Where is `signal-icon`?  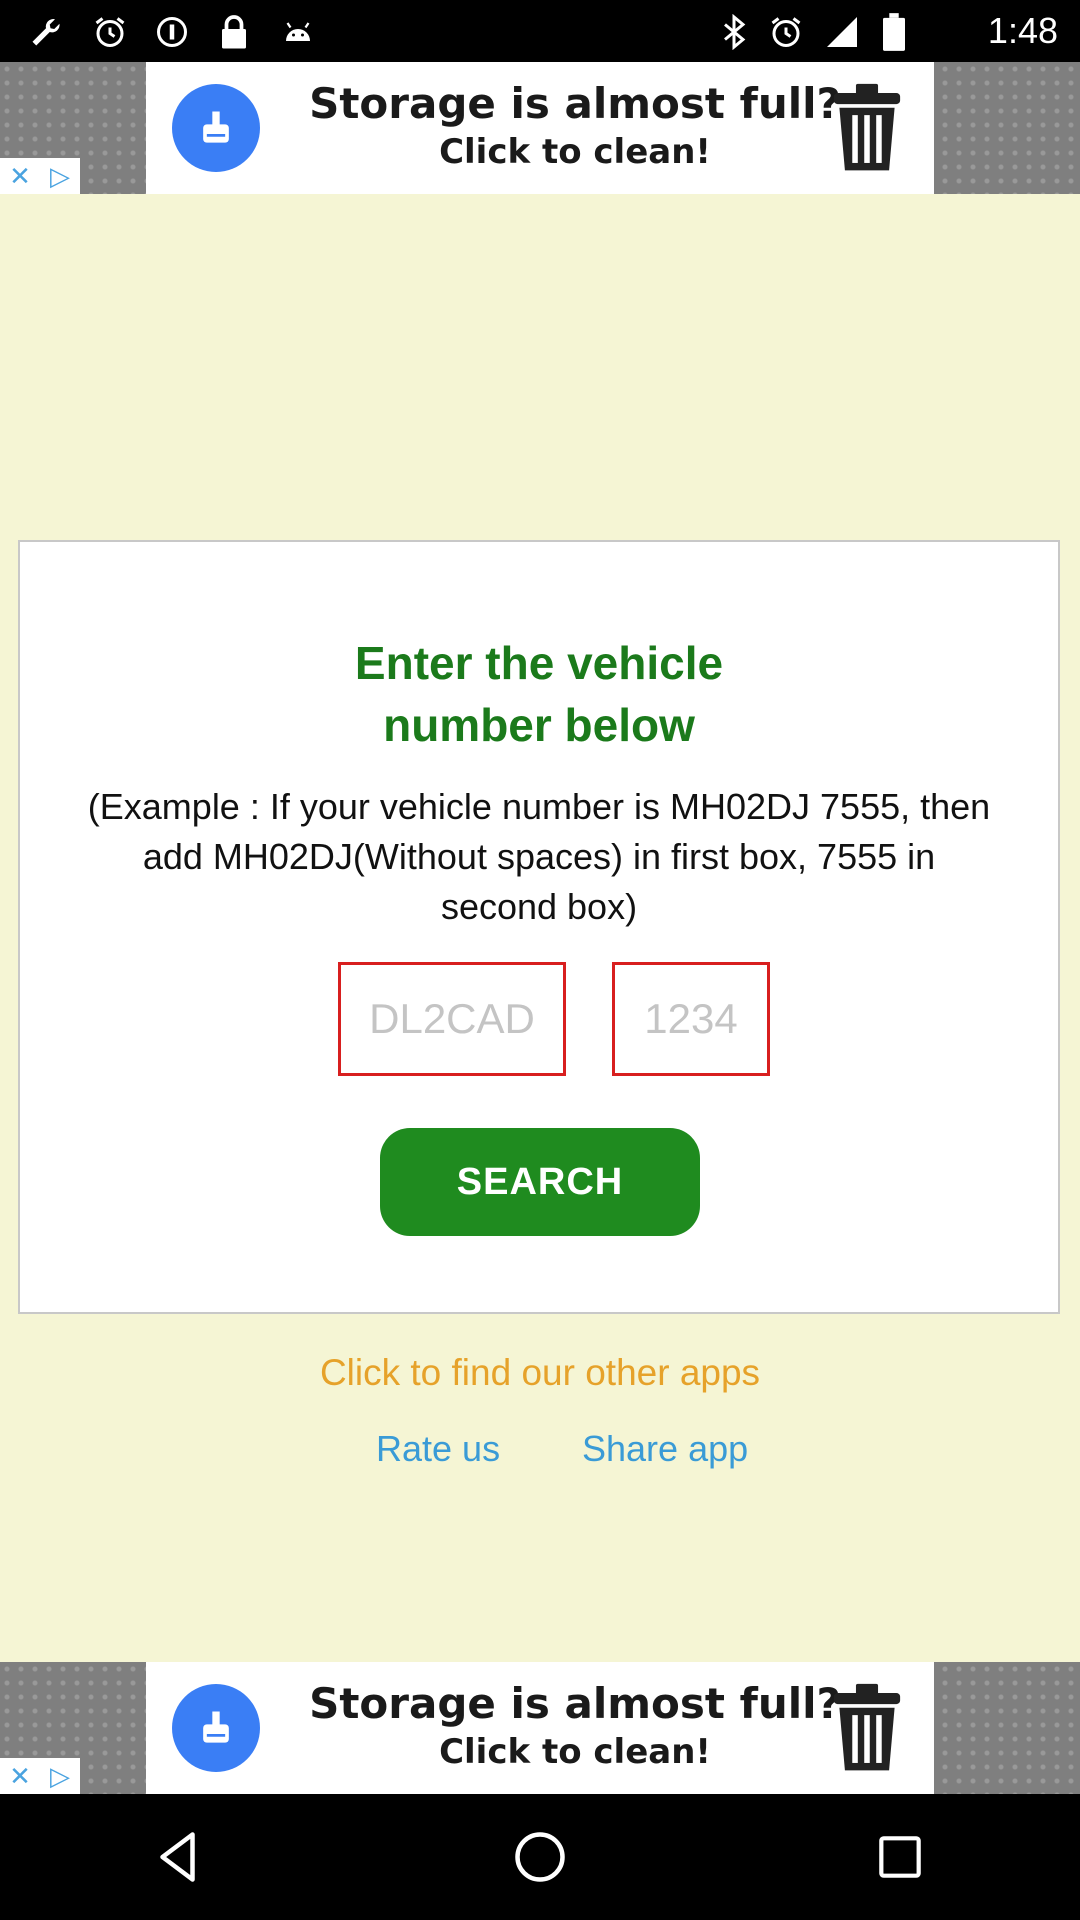 signal-icon is located at coordinates (842, 32).